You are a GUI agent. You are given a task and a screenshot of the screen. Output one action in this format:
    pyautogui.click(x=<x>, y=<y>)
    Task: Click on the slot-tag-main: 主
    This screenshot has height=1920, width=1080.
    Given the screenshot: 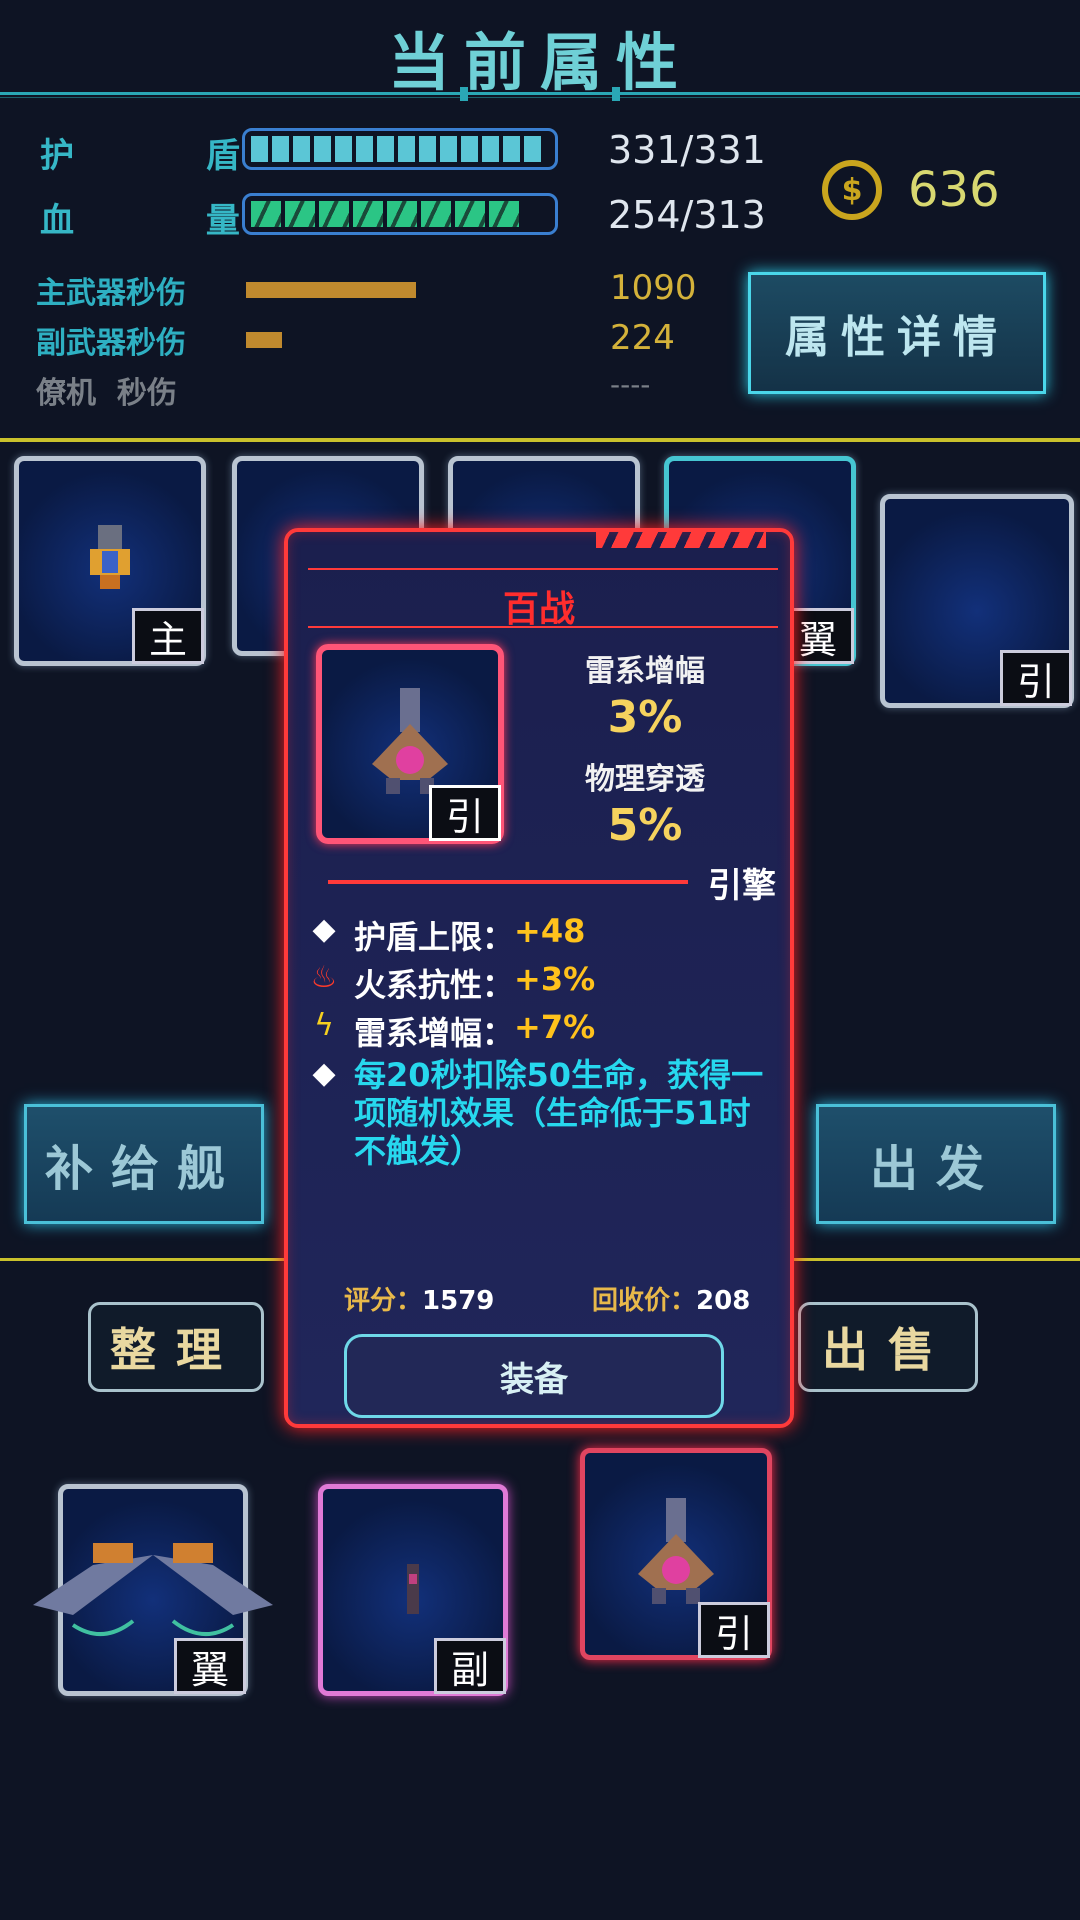 What is the action you would take?
    pyautogui.click(x=168, y=636)
    